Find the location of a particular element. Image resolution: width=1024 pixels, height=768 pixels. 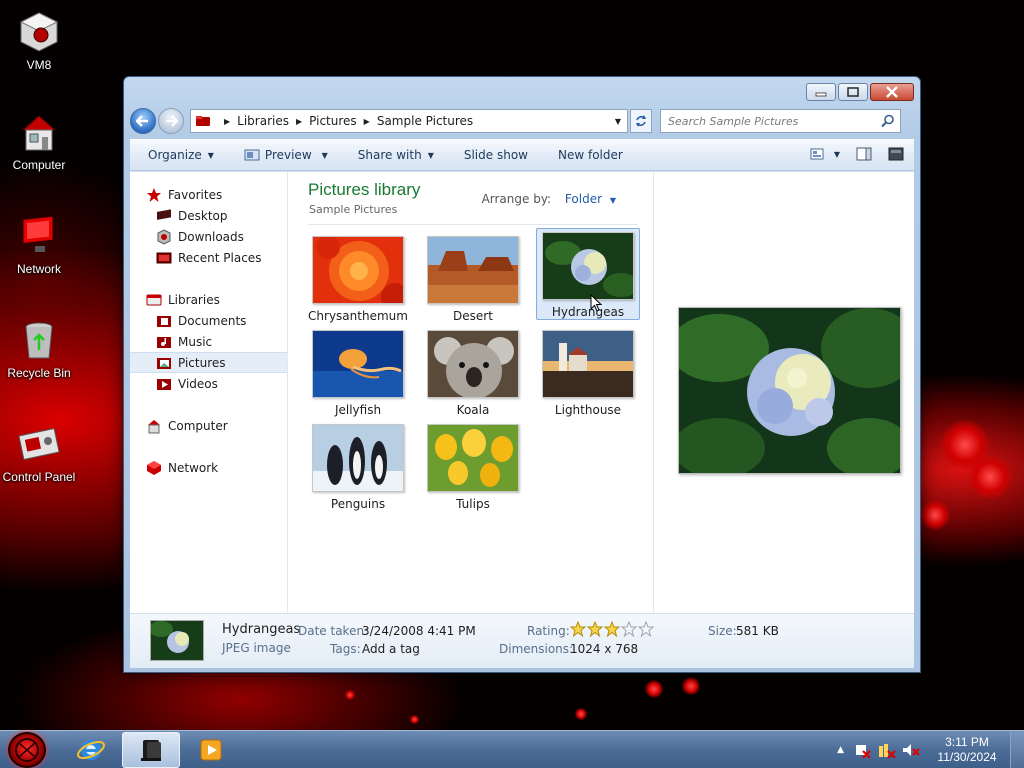

change-view-button: ▼ is located at coordinates (825, 154).